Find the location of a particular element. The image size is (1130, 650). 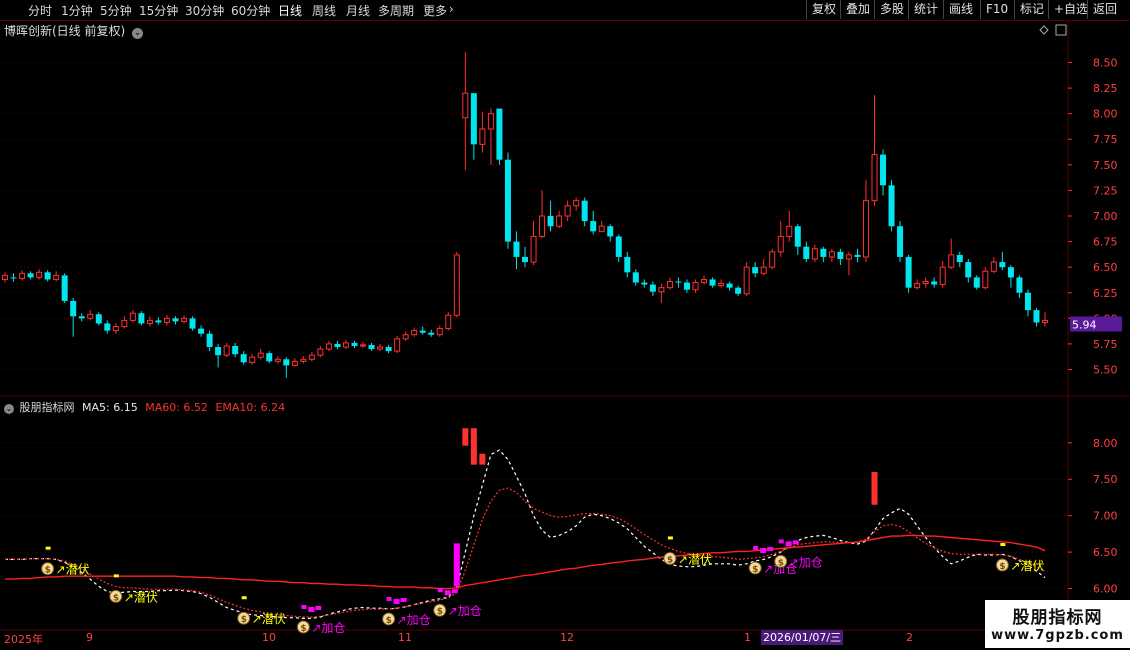

period-tab: 月线 is located at coordinates (358, 10).